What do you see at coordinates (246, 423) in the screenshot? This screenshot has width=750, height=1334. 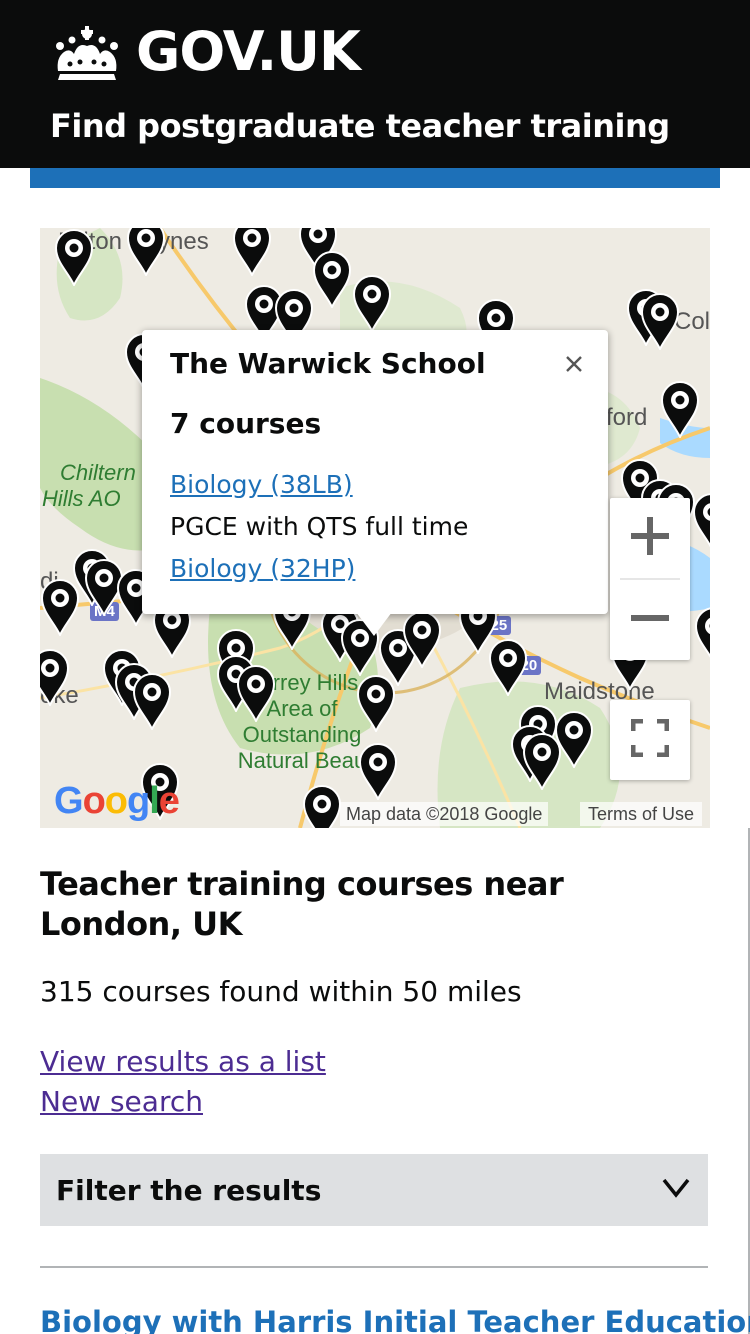 I see `popup-course-count: 7 courses` at bounding box center [246, 423].